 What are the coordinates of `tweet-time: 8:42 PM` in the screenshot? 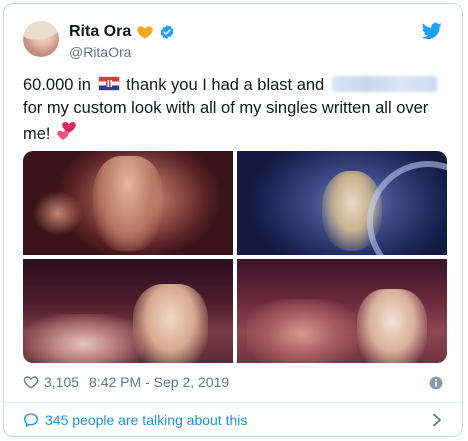 It's located at (115, 382).